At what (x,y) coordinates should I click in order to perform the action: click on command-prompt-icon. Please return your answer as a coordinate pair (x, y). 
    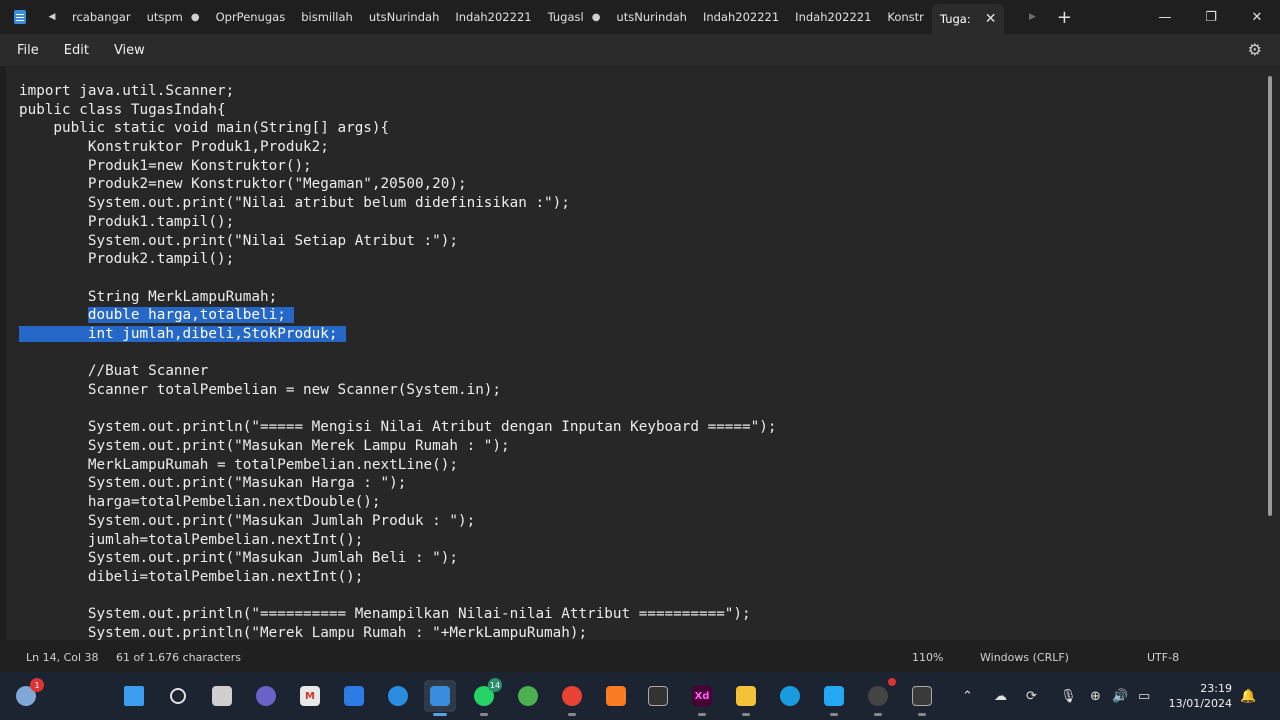
    Looking at the image, I should click on (922, 698).